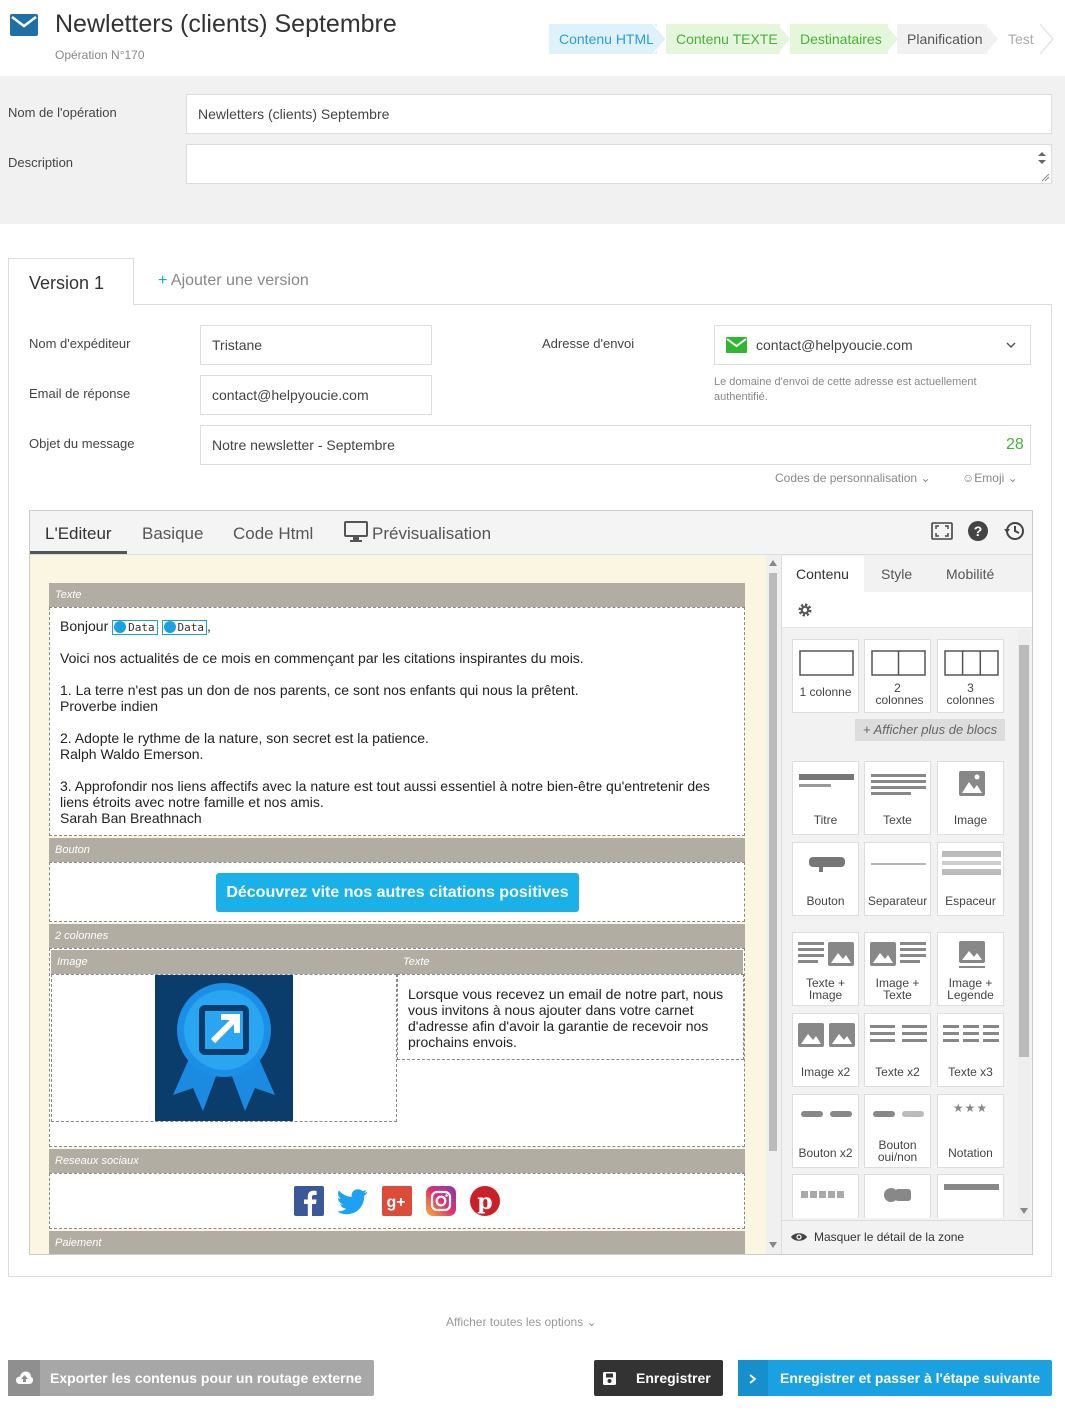  I want to click on svg-text: p, so click(484, 1202).